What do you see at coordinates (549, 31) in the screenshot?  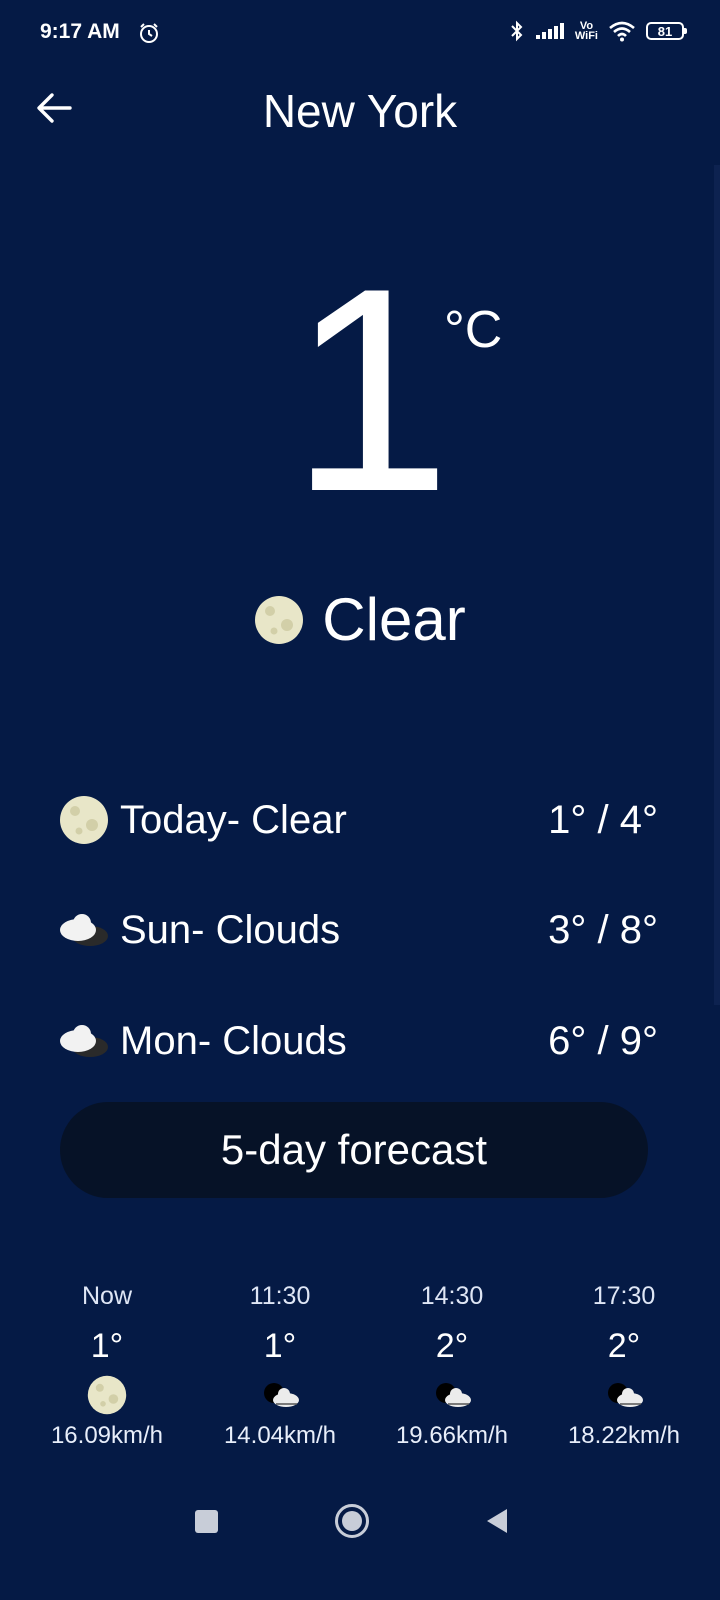 I see `cellular-signal-icon` at bounding box center [549, 31].